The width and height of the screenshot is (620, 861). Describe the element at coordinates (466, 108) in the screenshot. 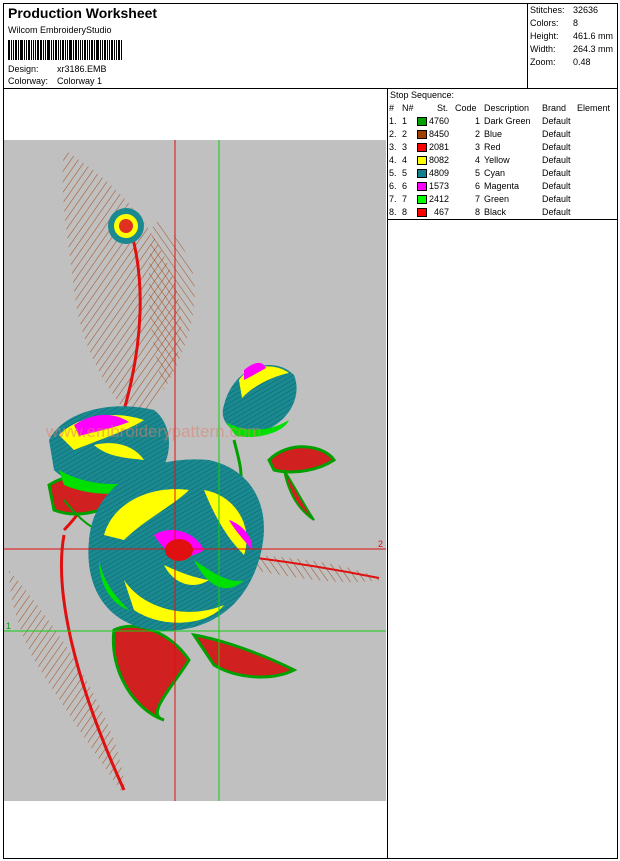

I see `header-code: Code` at that location.